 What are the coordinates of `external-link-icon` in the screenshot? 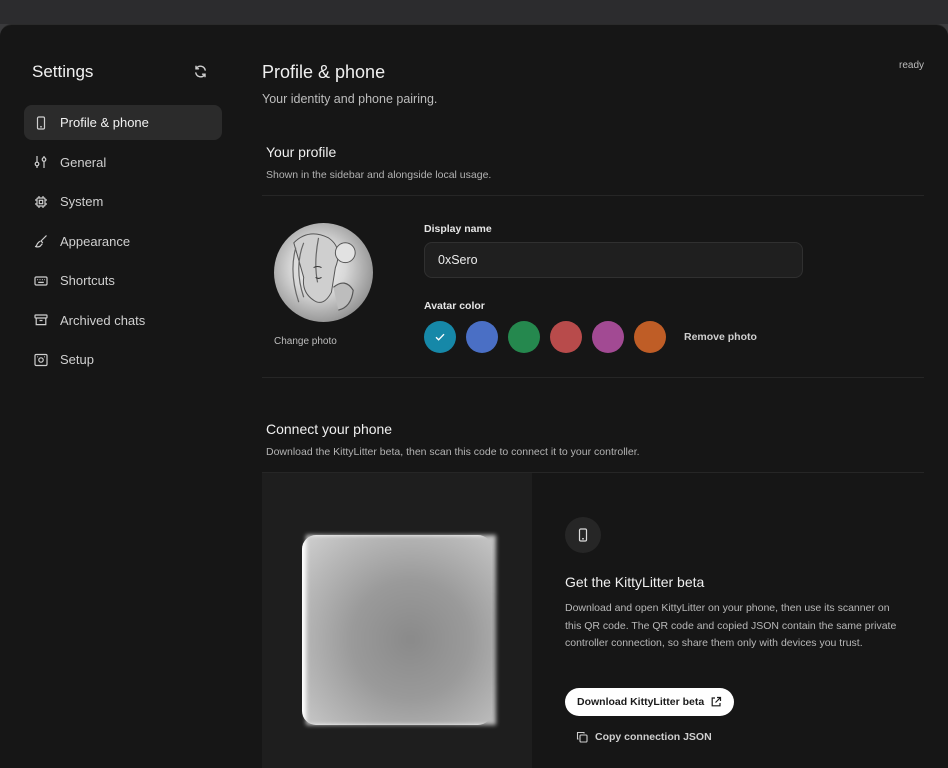 It's located at (716, 701).